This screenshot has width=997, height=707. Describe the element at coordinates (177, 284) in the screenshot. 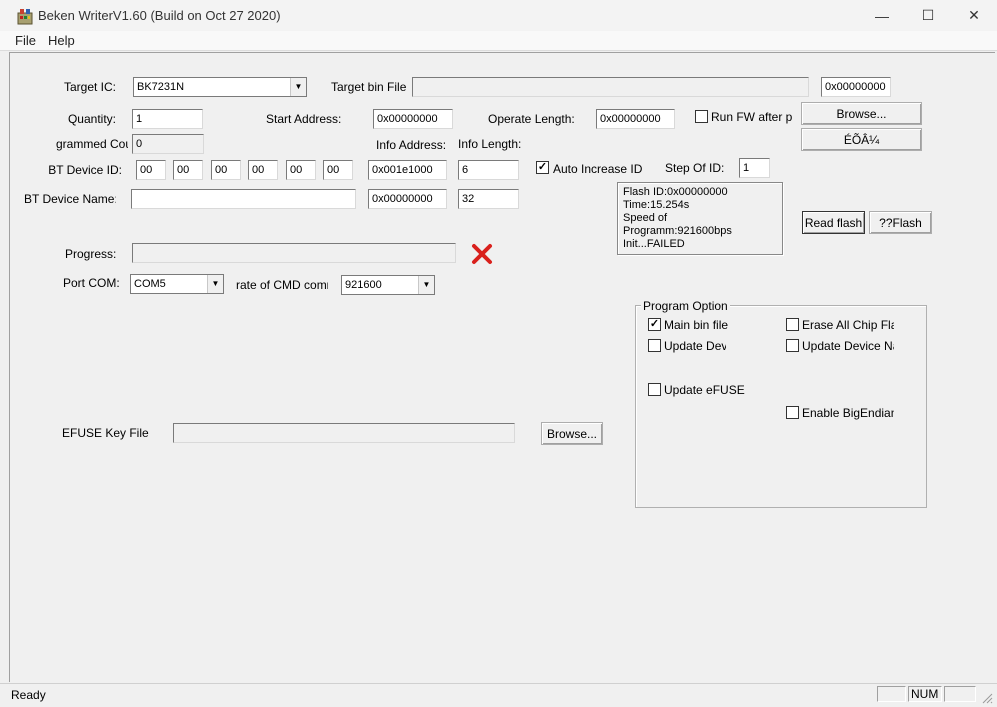

I see `port-com-select: COM5 ▼` at that location.